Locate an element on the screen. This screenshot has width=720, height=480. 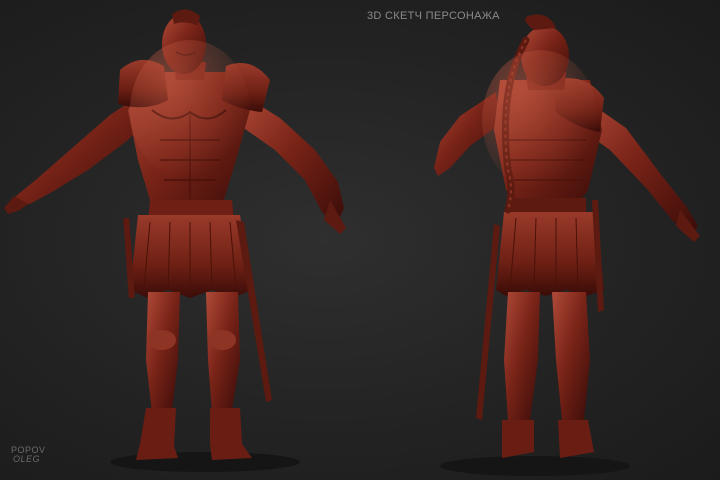
caption-title: 3D СКЕТЧ ПЕРСОНАЖА is located at coordinates (433, 16).